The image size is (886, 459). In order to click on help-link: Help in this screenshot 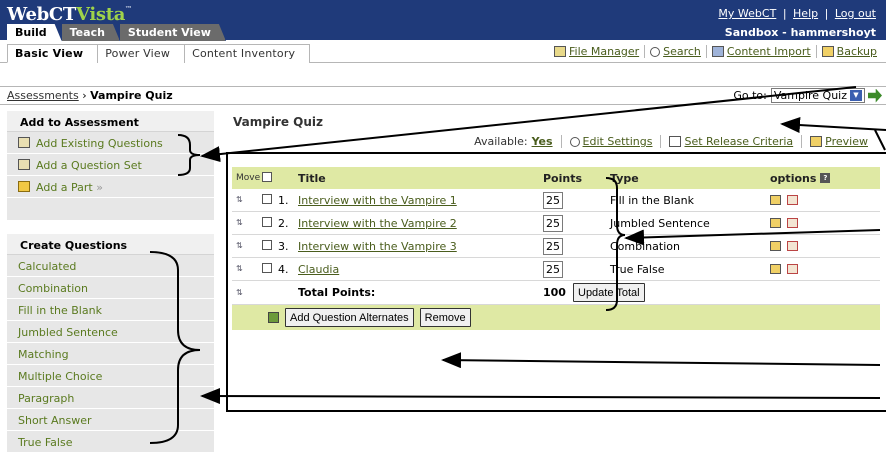, I will do `click(805, 13)`.